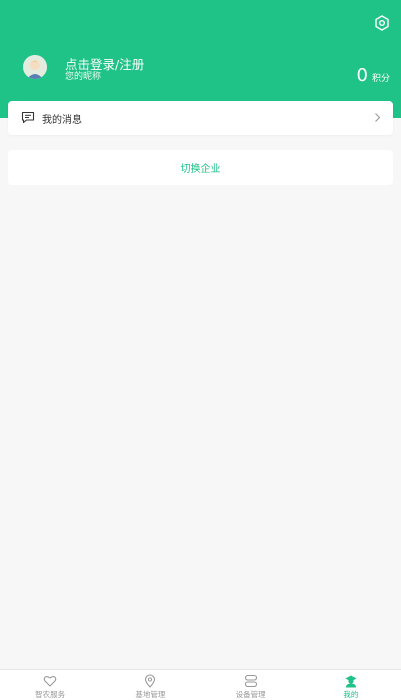  I want to click on tab-label: 智农服务, so click(50, 694).